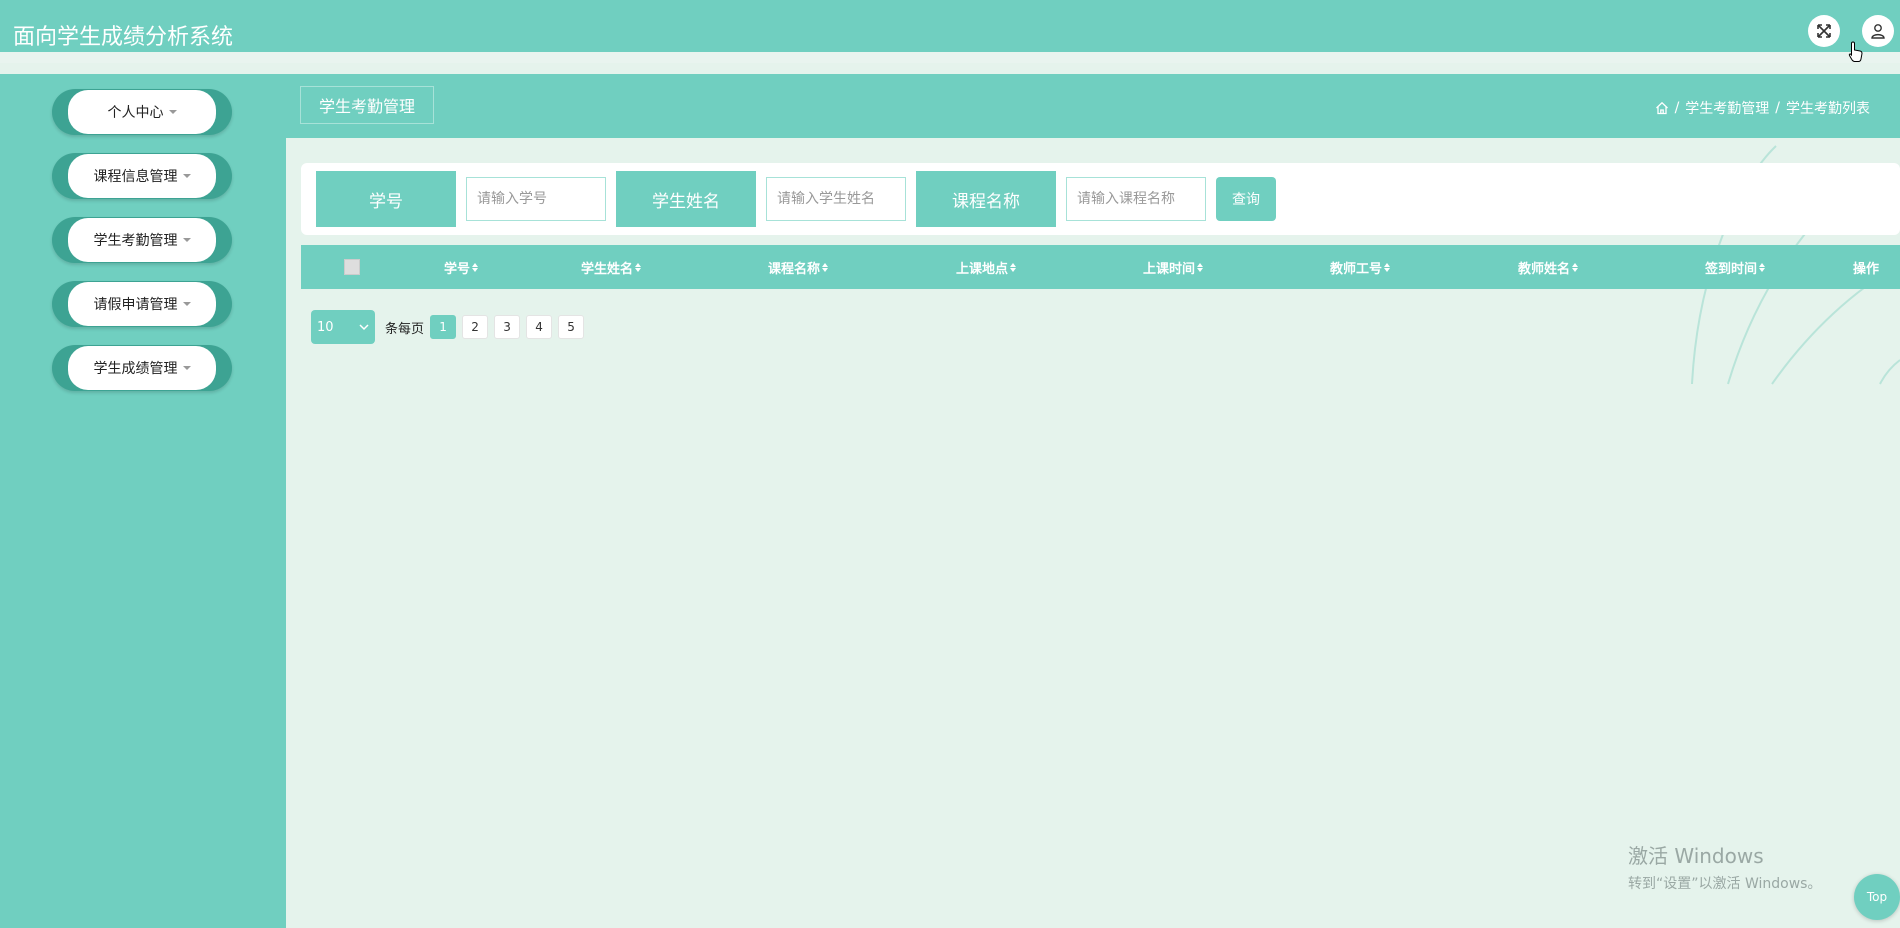 This screenshot has width=1900, height=928. Describe the element at coordinates (367, 105) in the screenshot. I see `page-title: 学生考勤管理` at that location.